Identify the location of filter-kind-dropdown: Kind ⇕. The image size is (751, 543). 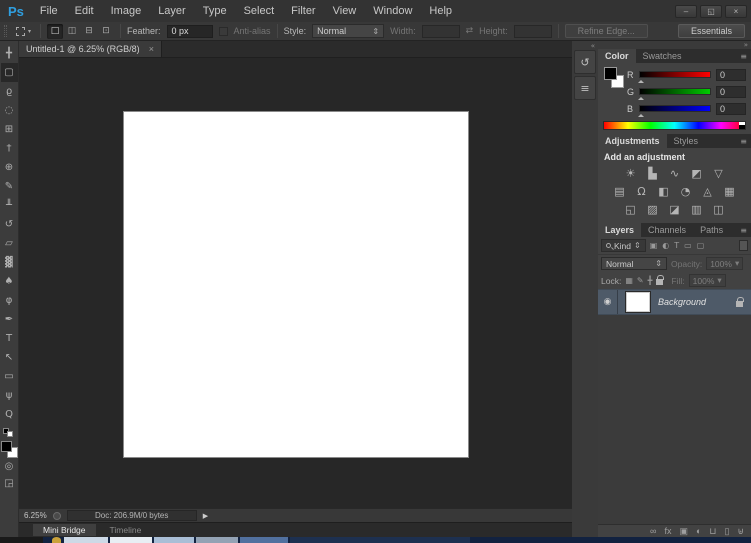
(623, 245).